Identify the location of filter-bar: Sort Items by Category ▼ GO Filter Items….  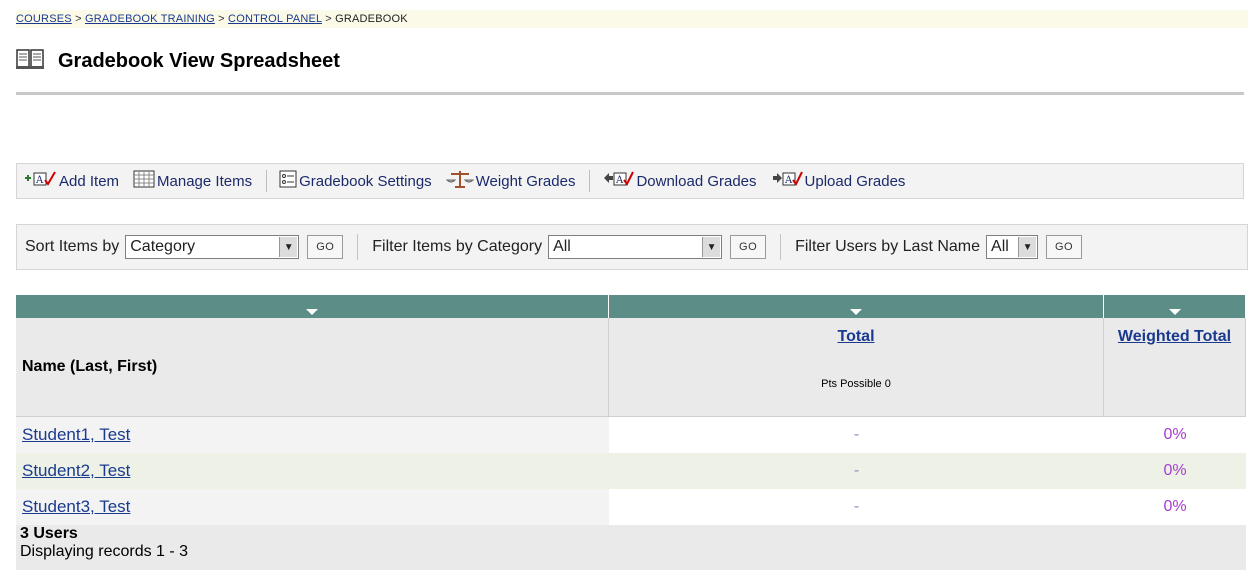
(632, 247).